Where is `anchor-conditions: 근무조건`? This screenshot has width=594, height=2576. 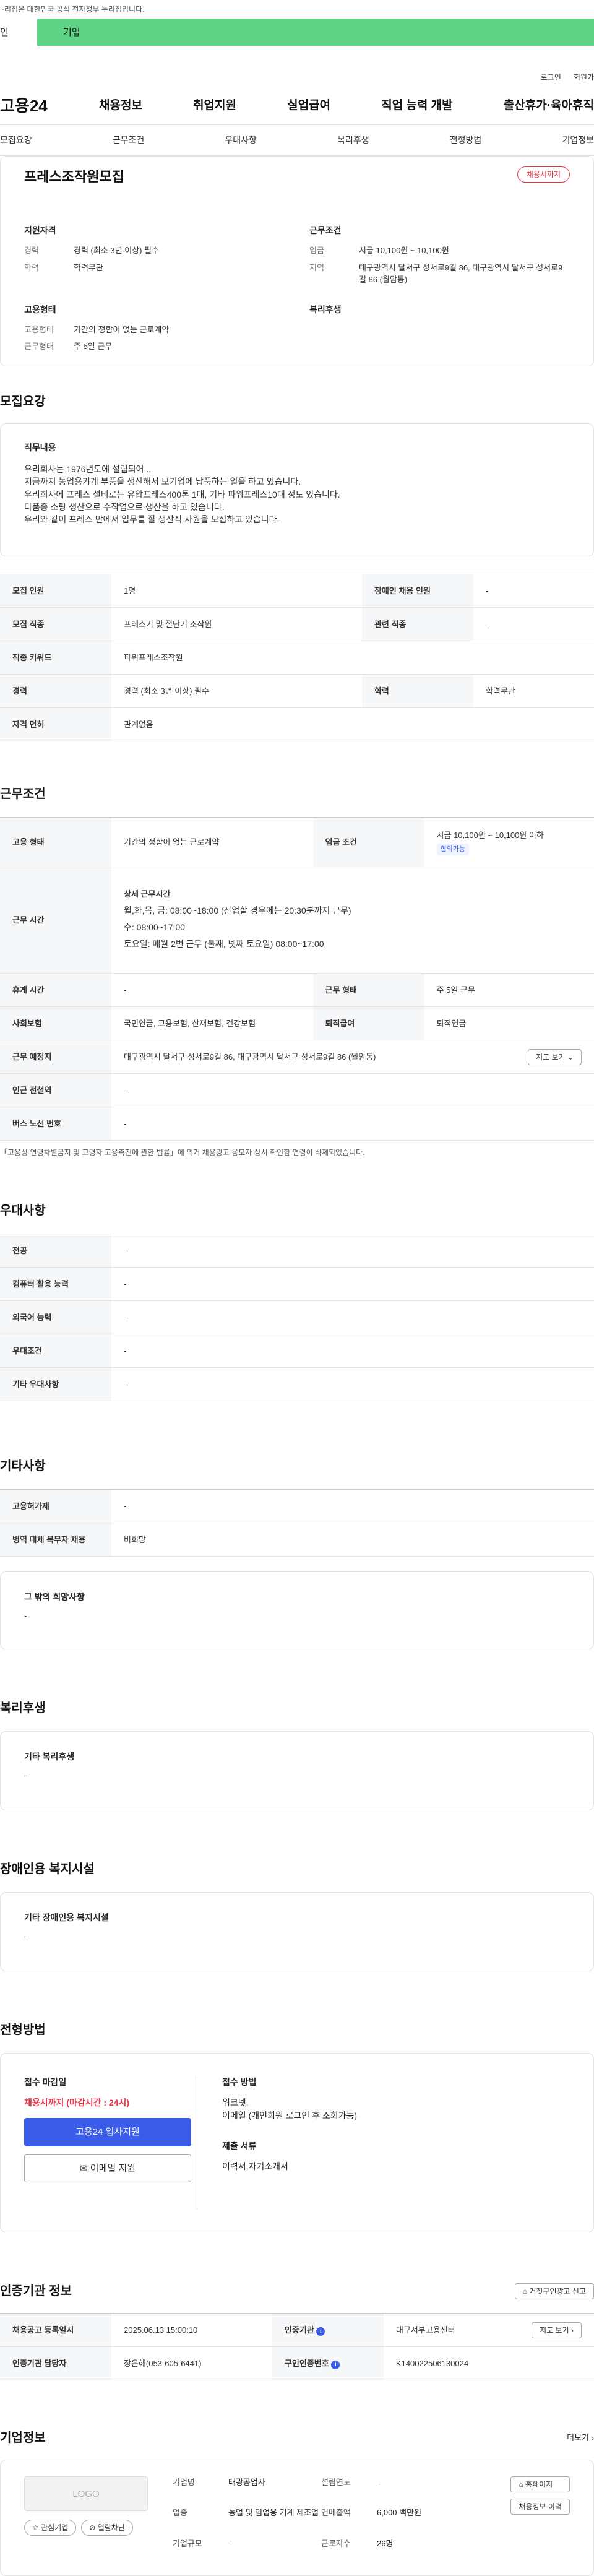 anchor-conditions: 근무조건 is located at coordinates (129, 140).